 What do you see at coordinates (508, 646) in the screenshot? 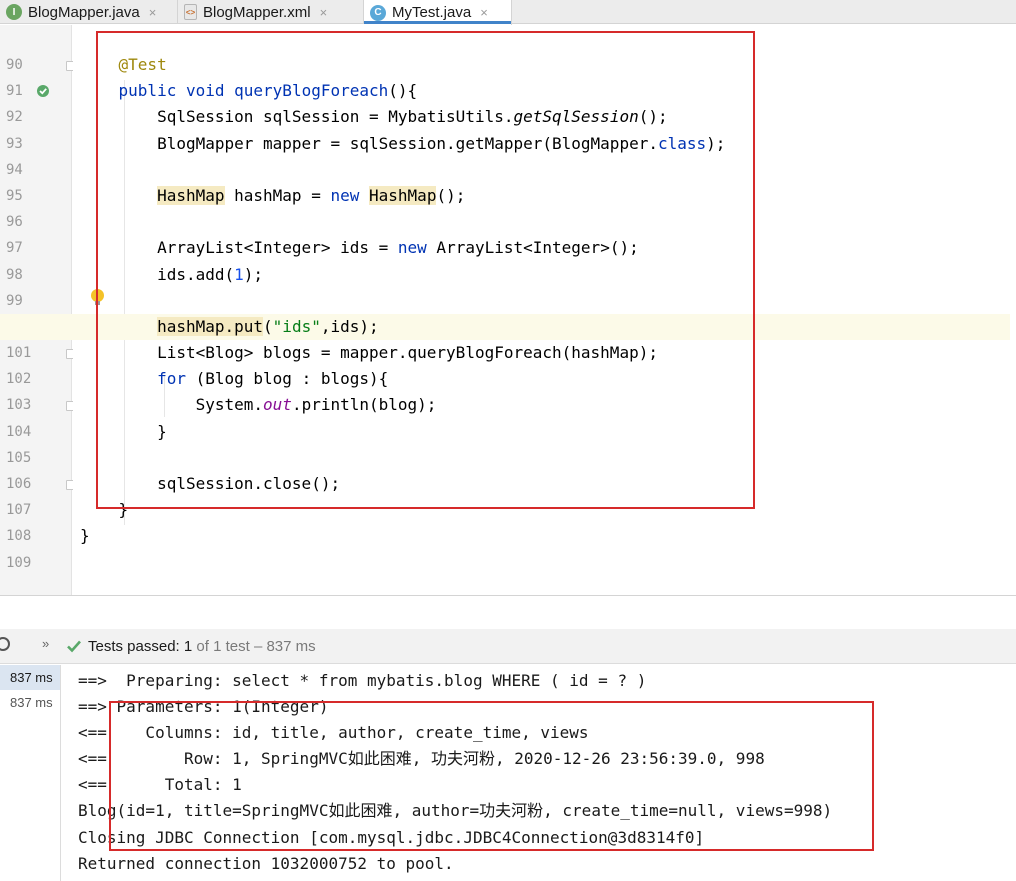
I see `test-results-toolbar: » Tests passed: 1 of 1 test – 837 ms` at bounding box center [508, 646].